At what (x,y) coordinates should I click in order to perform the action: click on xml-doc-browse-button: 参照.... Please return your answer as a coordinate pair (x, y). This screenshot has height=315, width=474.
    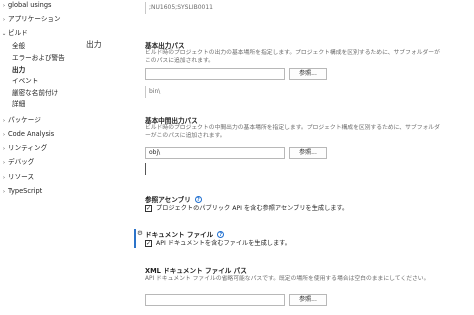
    Looking at the image, I should click on (308, 300).